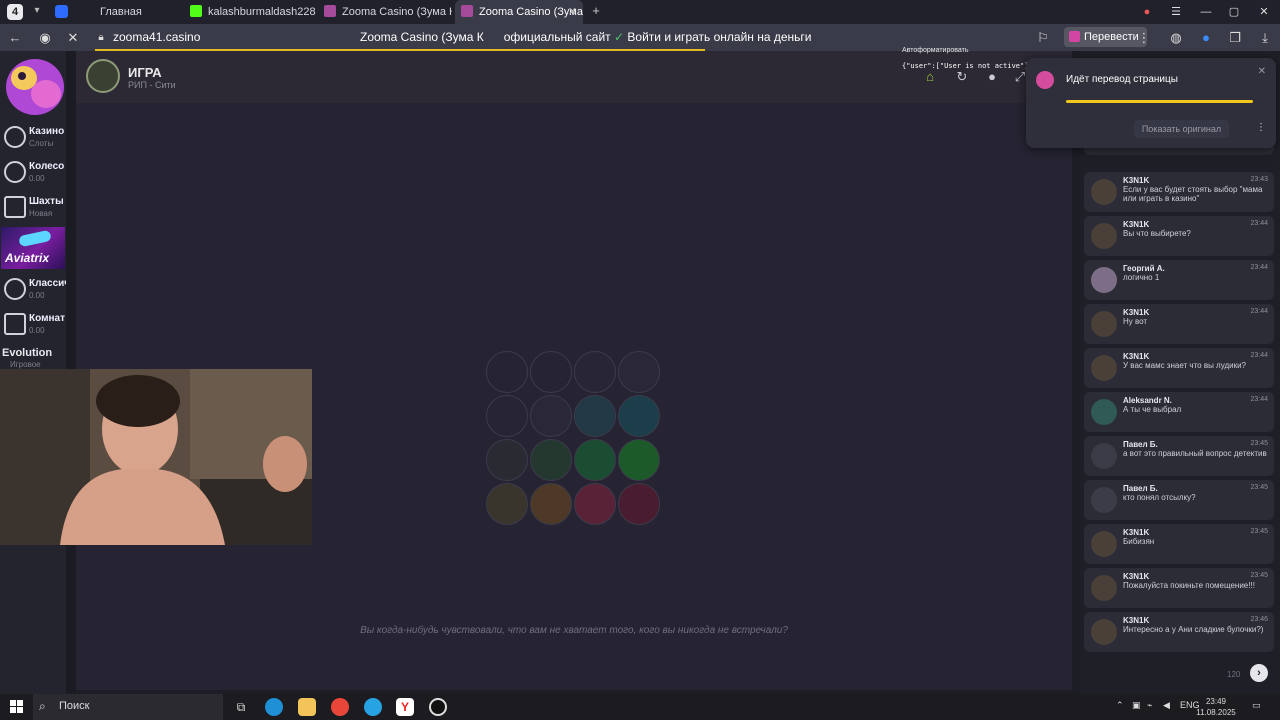  I want to click on refresh-icon: ↻, so click(962, 77).